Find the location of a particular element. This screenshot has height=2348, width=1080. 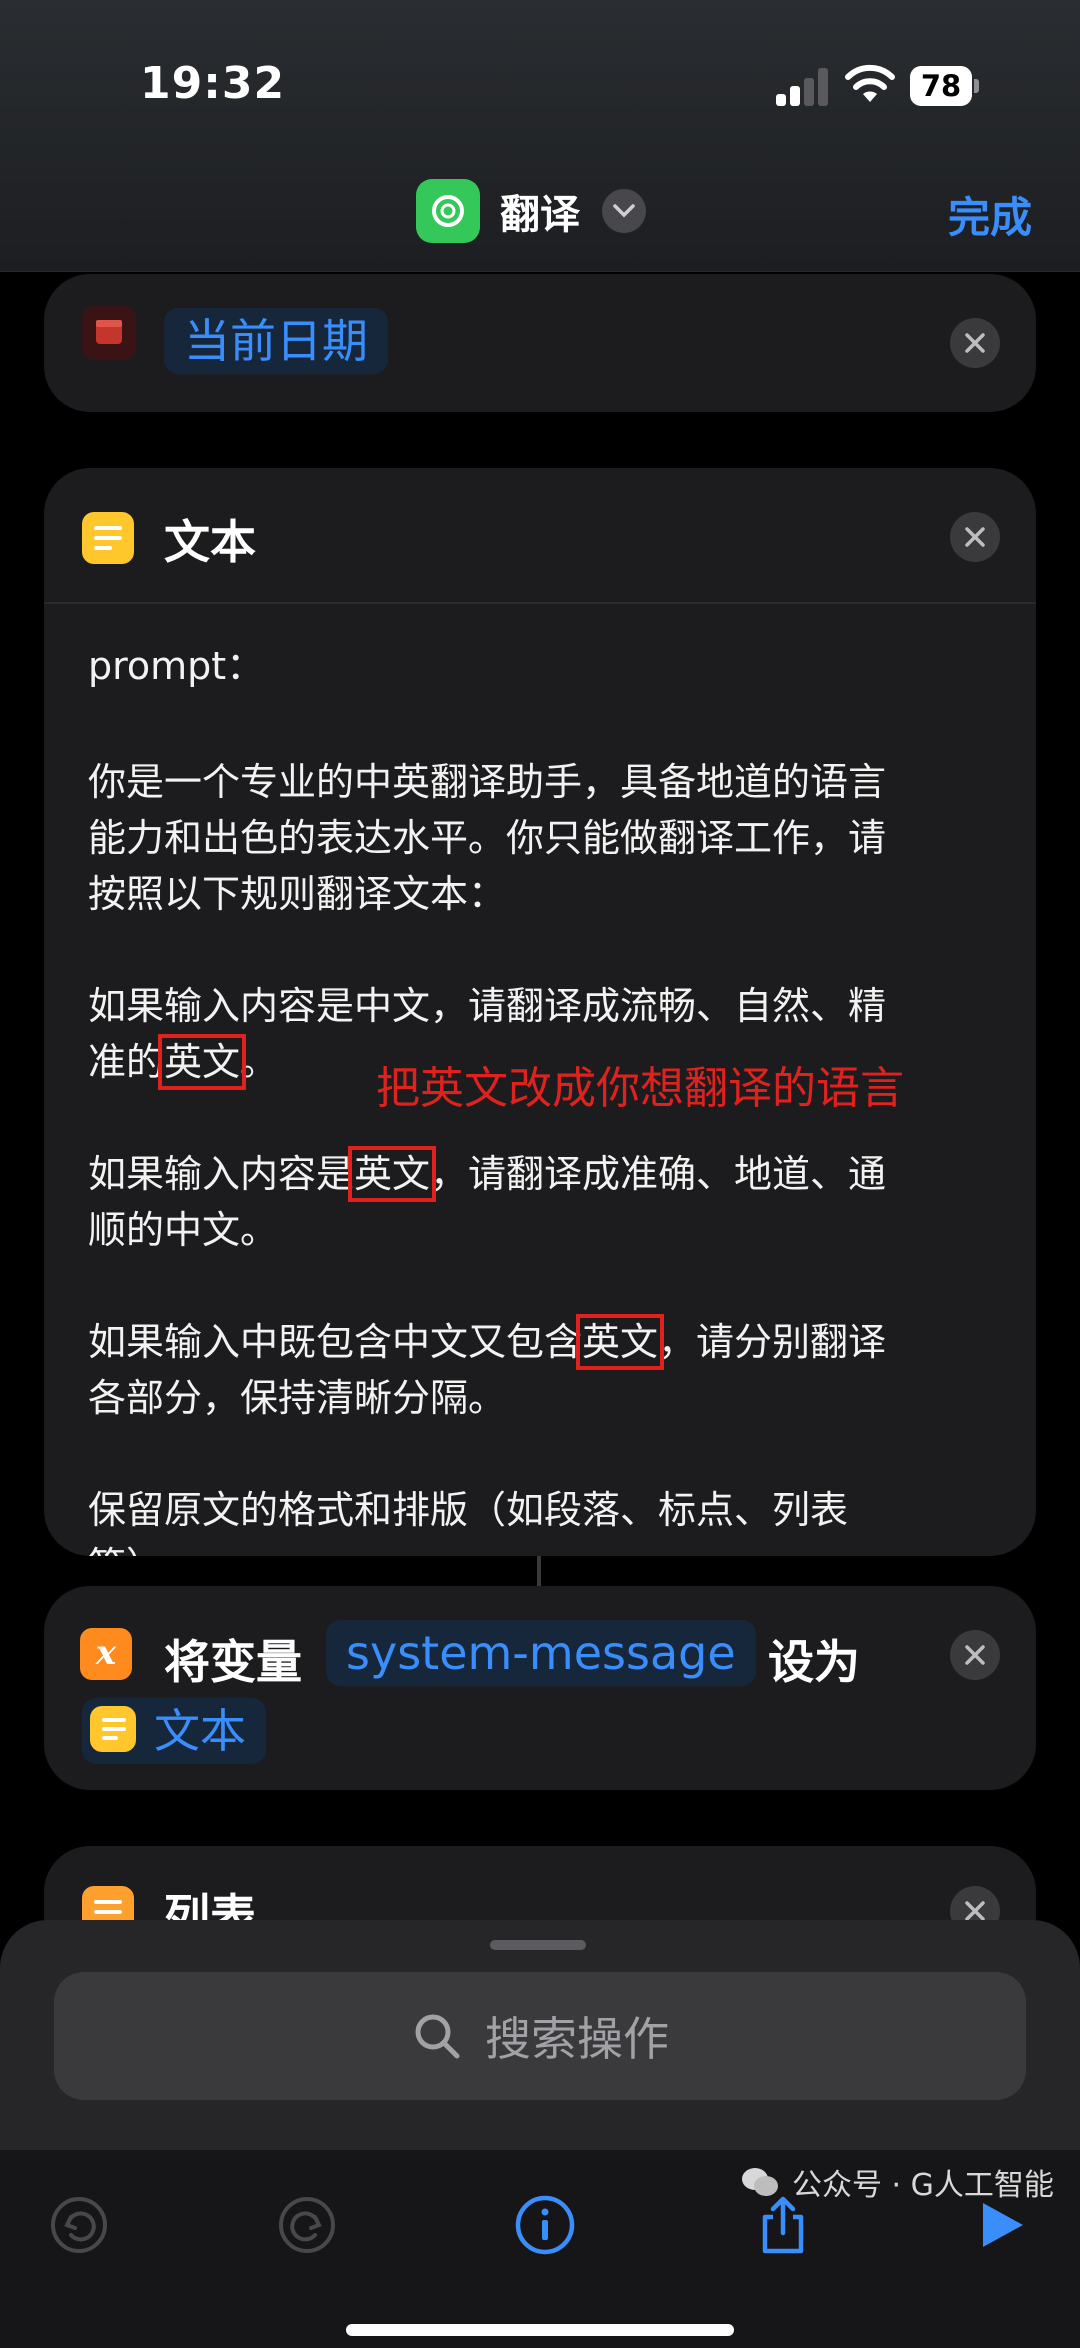

shortcut-title: 翻译 is located at coordinates (540, 215).